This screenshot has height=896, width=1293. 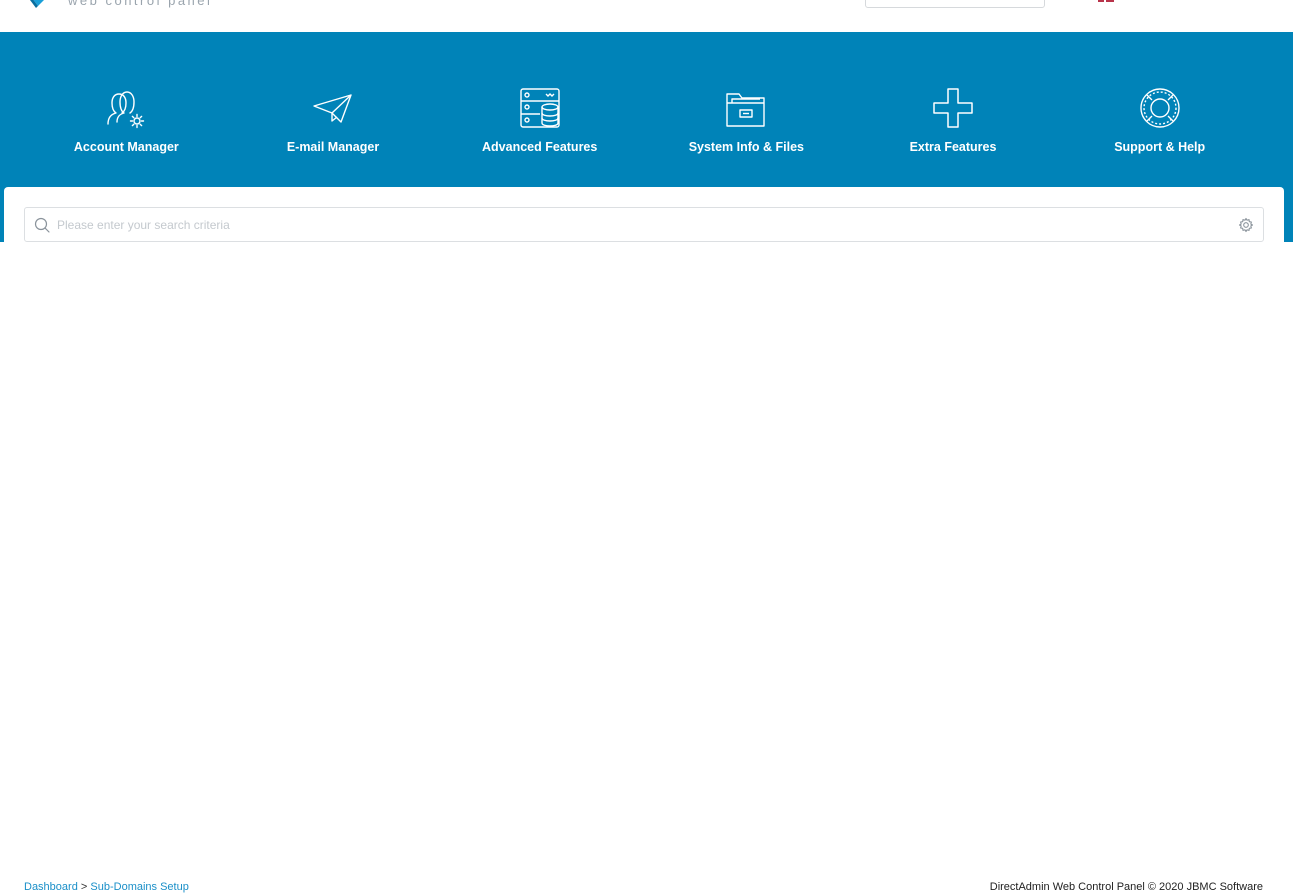 What do you see at coordinates (126, 147) in the screenshot?
I see `nav-label-account-manager: Account Manager` at bounding box center [126, 147].